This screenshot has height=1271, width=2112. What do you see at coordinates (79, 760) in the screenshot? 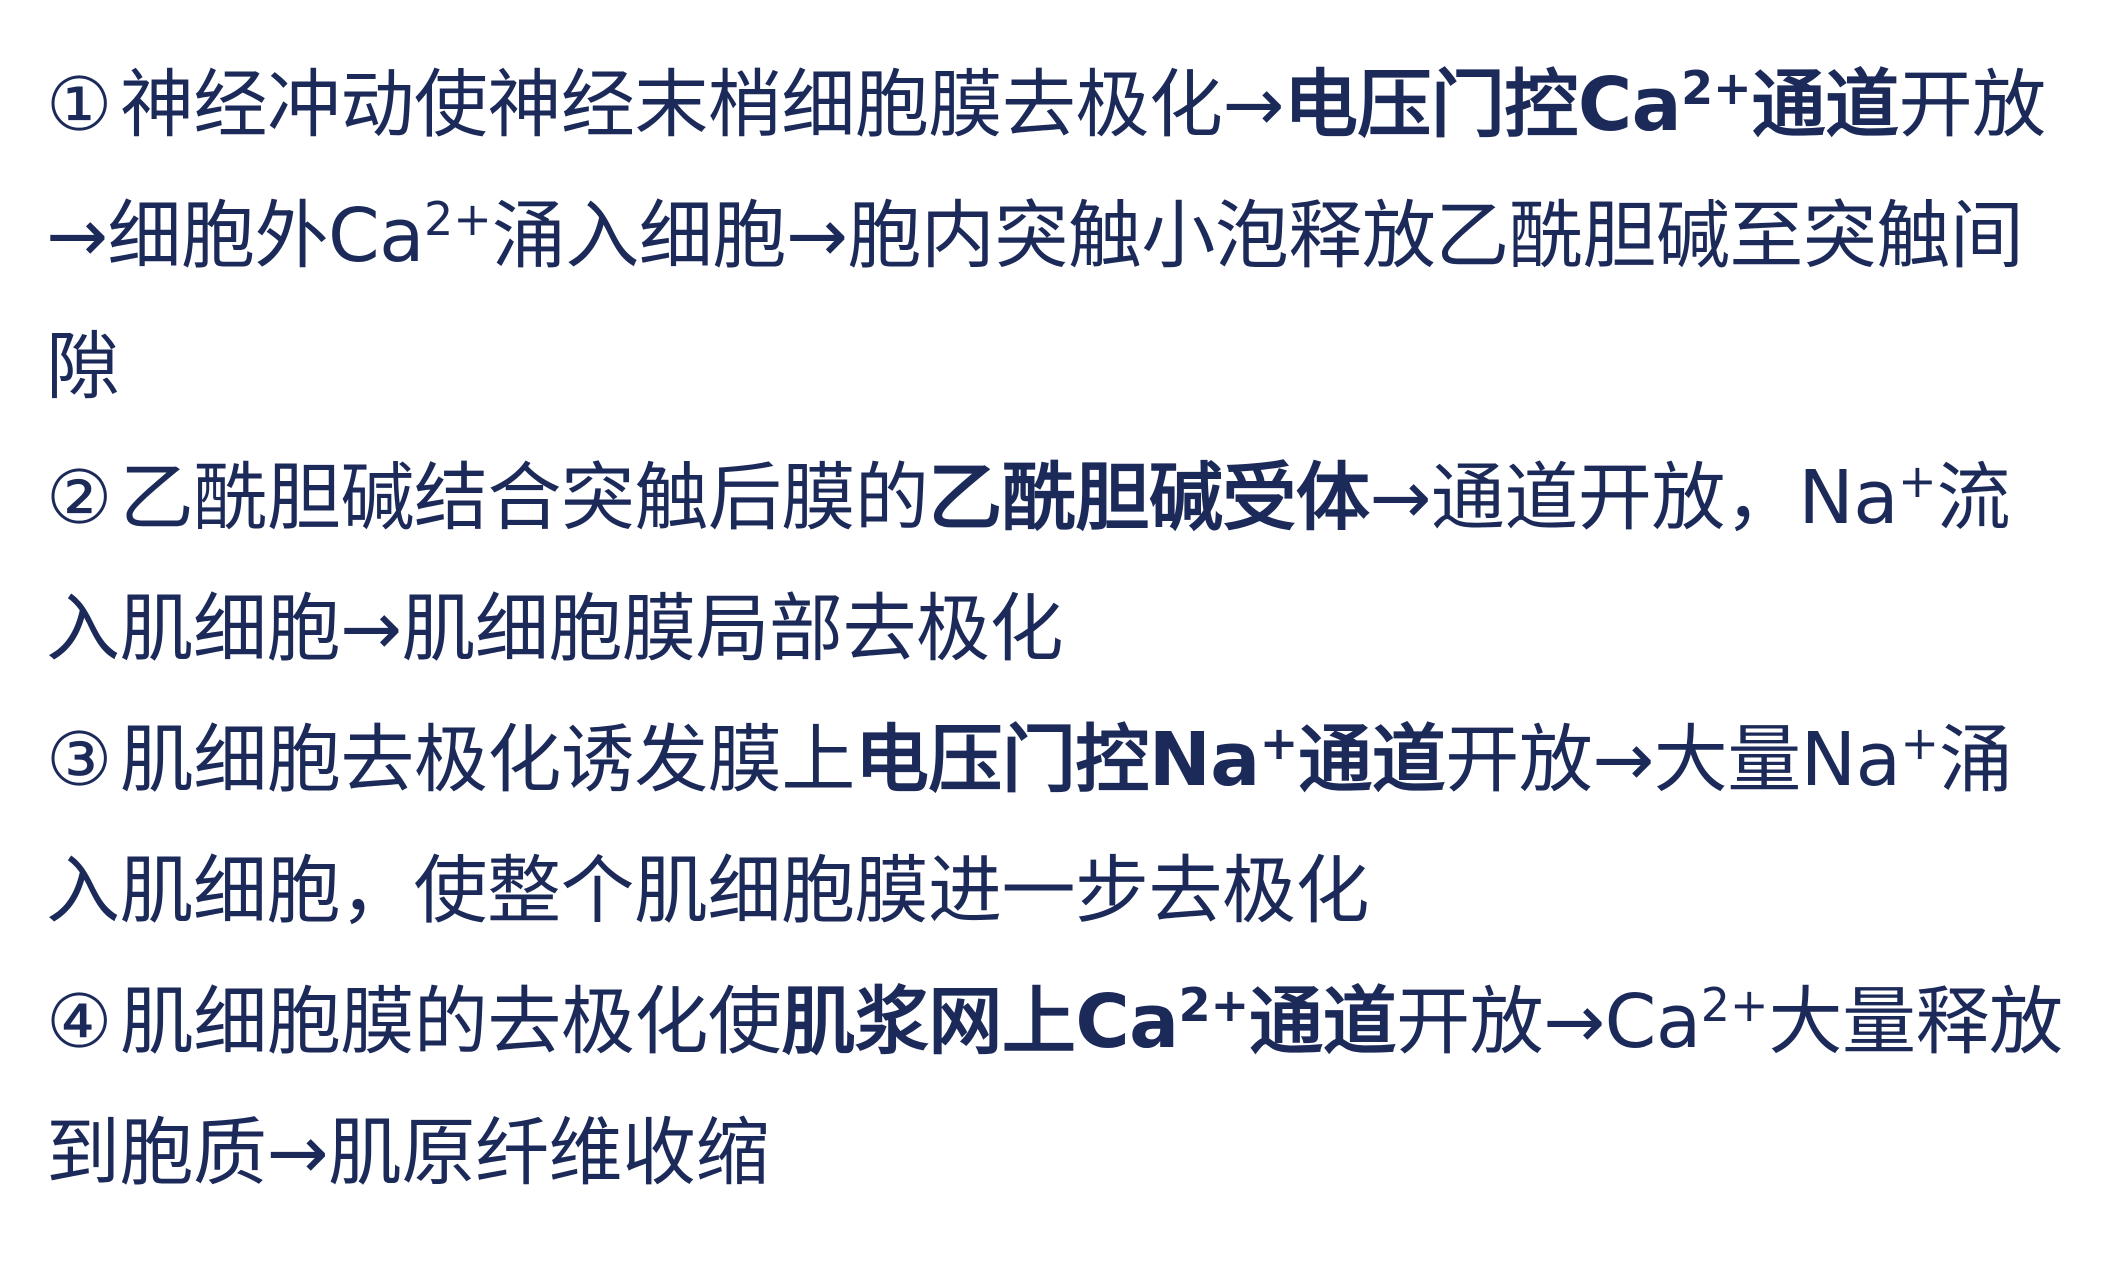
I see `step-number: ③` at bounding box center [79, 760].